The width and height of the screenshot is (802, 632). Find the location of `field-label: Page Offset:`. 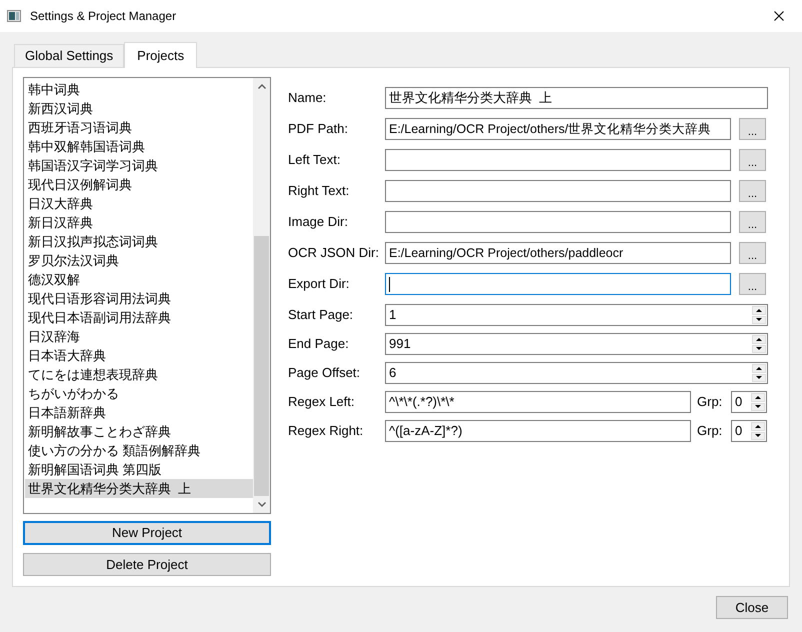

field-label: Page Offset: is located at coordinates (325, 373).